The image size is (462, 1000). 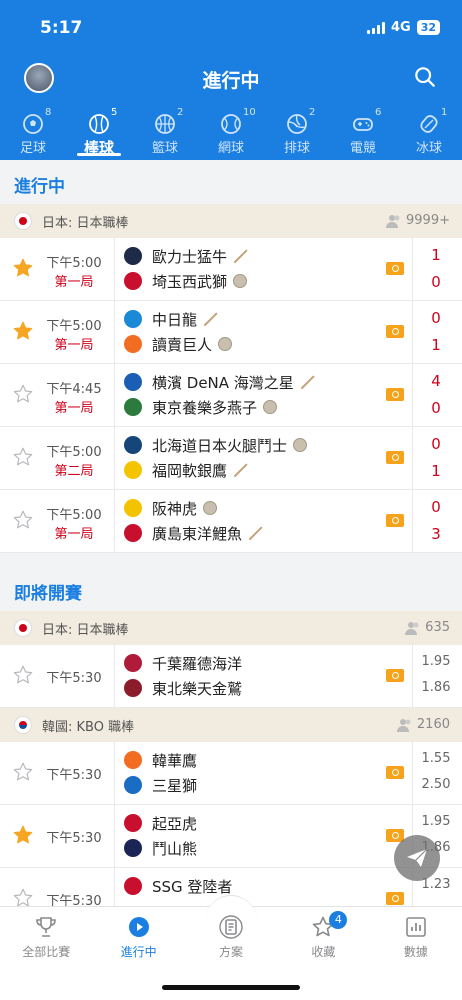 What do you see at coordinates (436, 821) in the screenshot?
I see `odds-home: 1.95` at bounding box center [436, 821].